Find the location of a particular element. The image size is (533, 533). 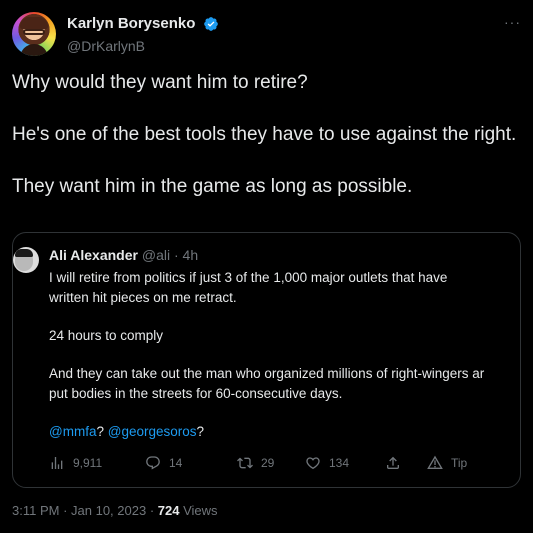

author-display-name: Karlyn Borysenko is located at coordinates (131, 23).